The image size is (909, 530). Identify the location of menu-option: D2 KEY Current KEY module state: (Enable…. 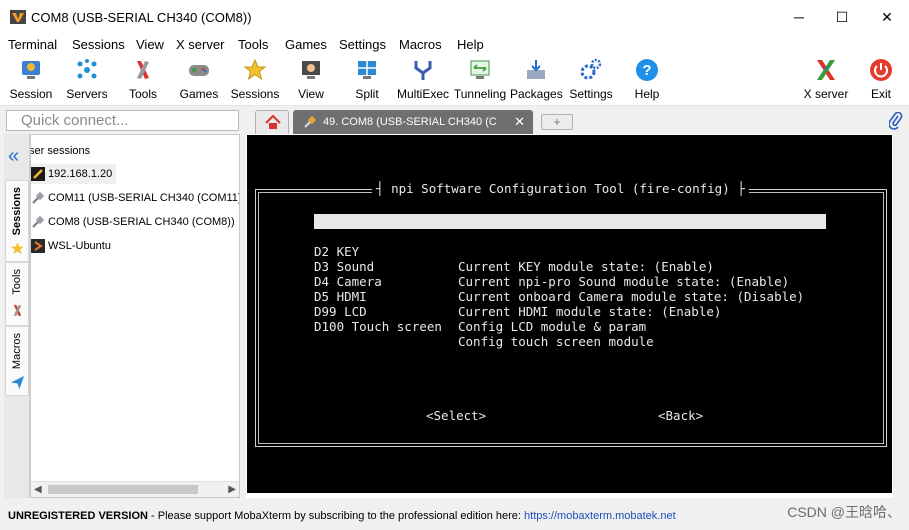
(514, 251).